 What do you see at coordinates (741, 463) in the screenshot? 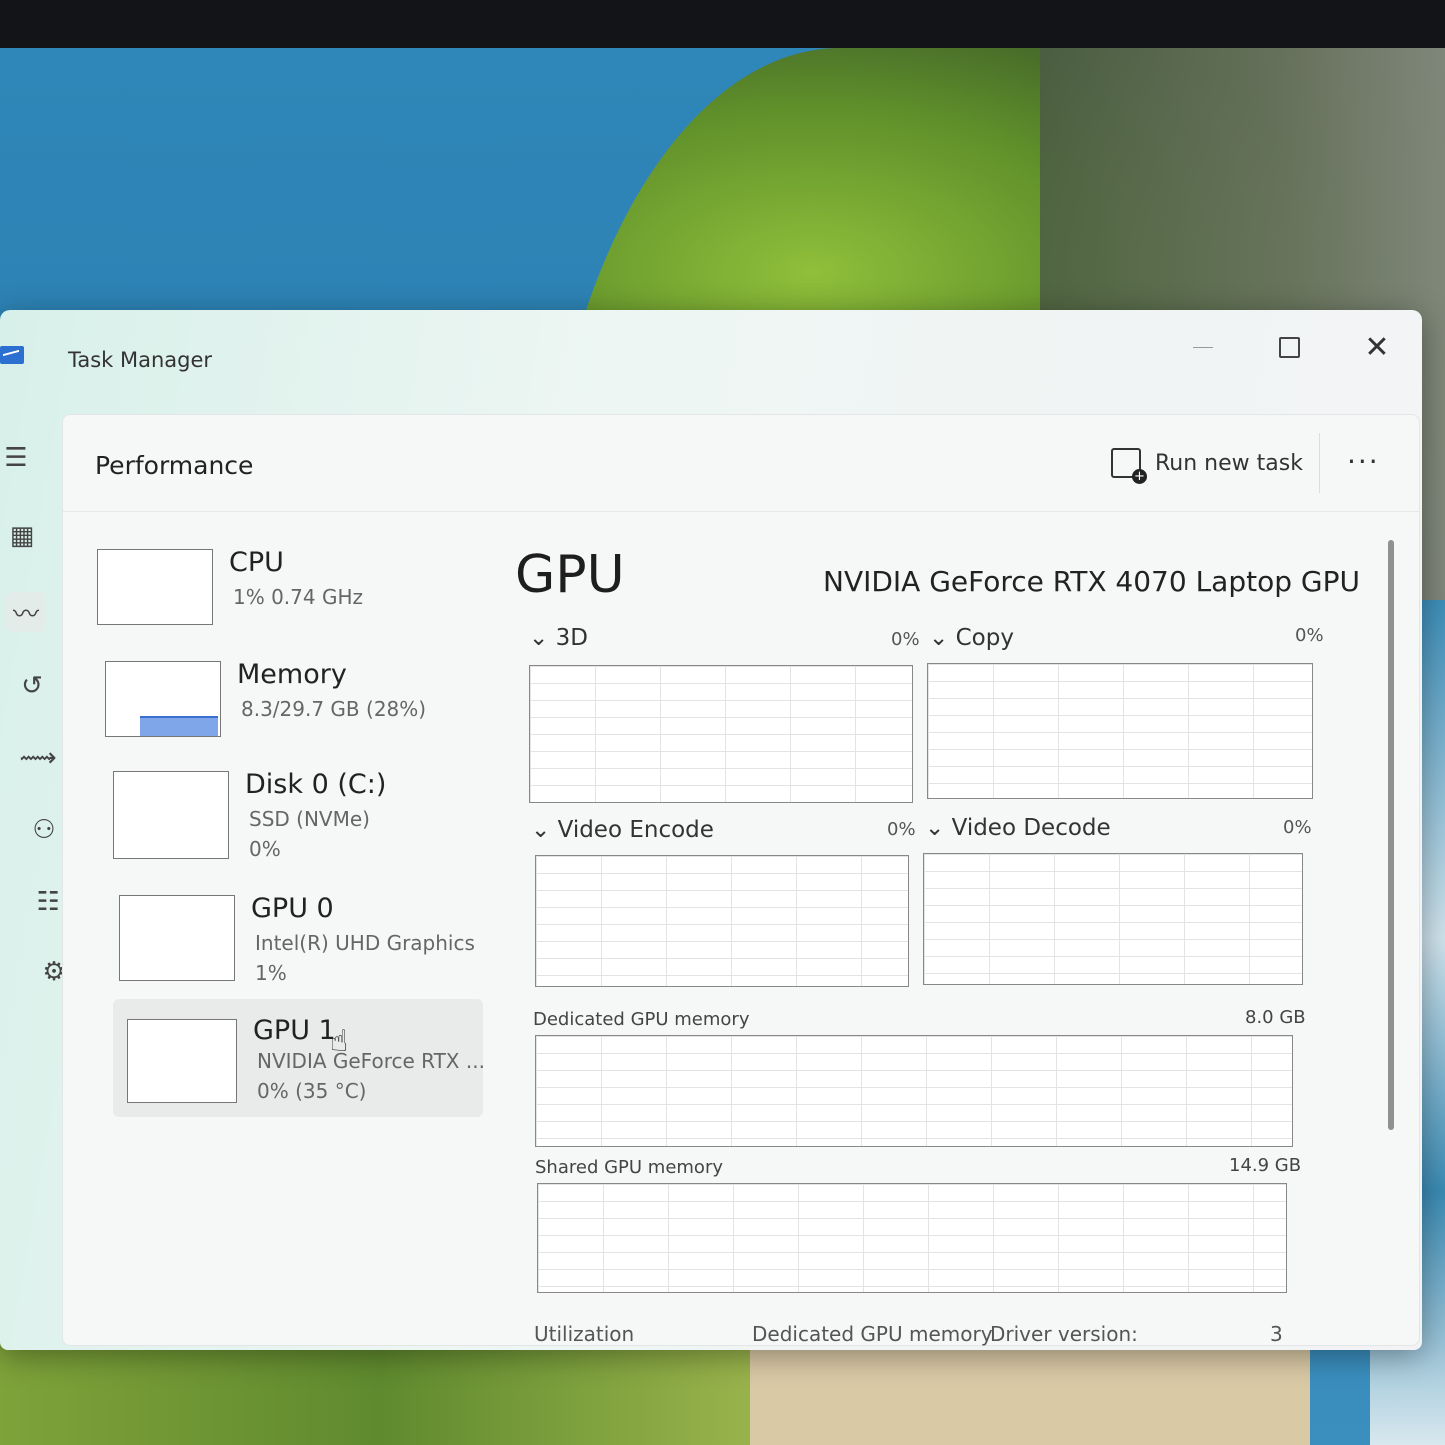
I see `panel-header: Performance Run new task ···` at bounding box center [741, 463].